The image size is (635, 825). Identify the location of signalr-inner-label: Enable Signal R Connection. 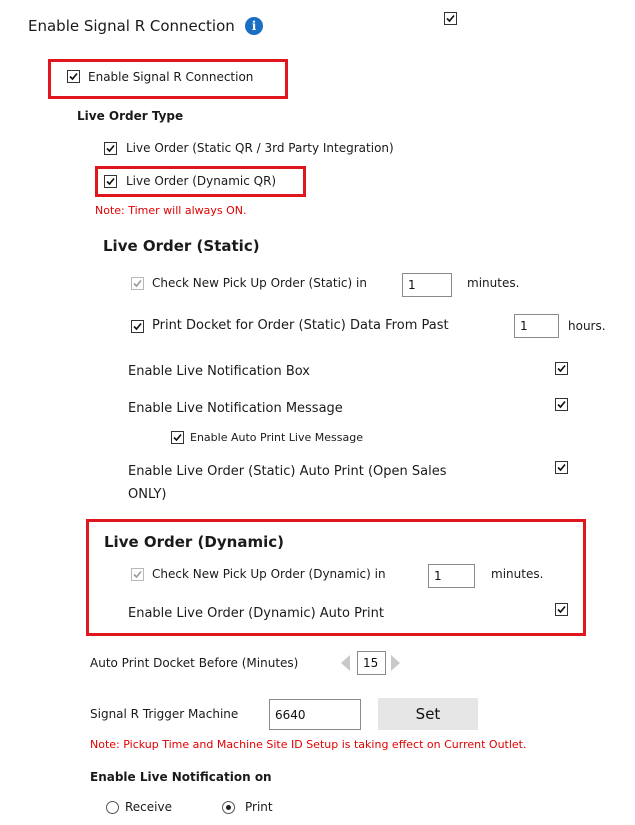
(171, 77).